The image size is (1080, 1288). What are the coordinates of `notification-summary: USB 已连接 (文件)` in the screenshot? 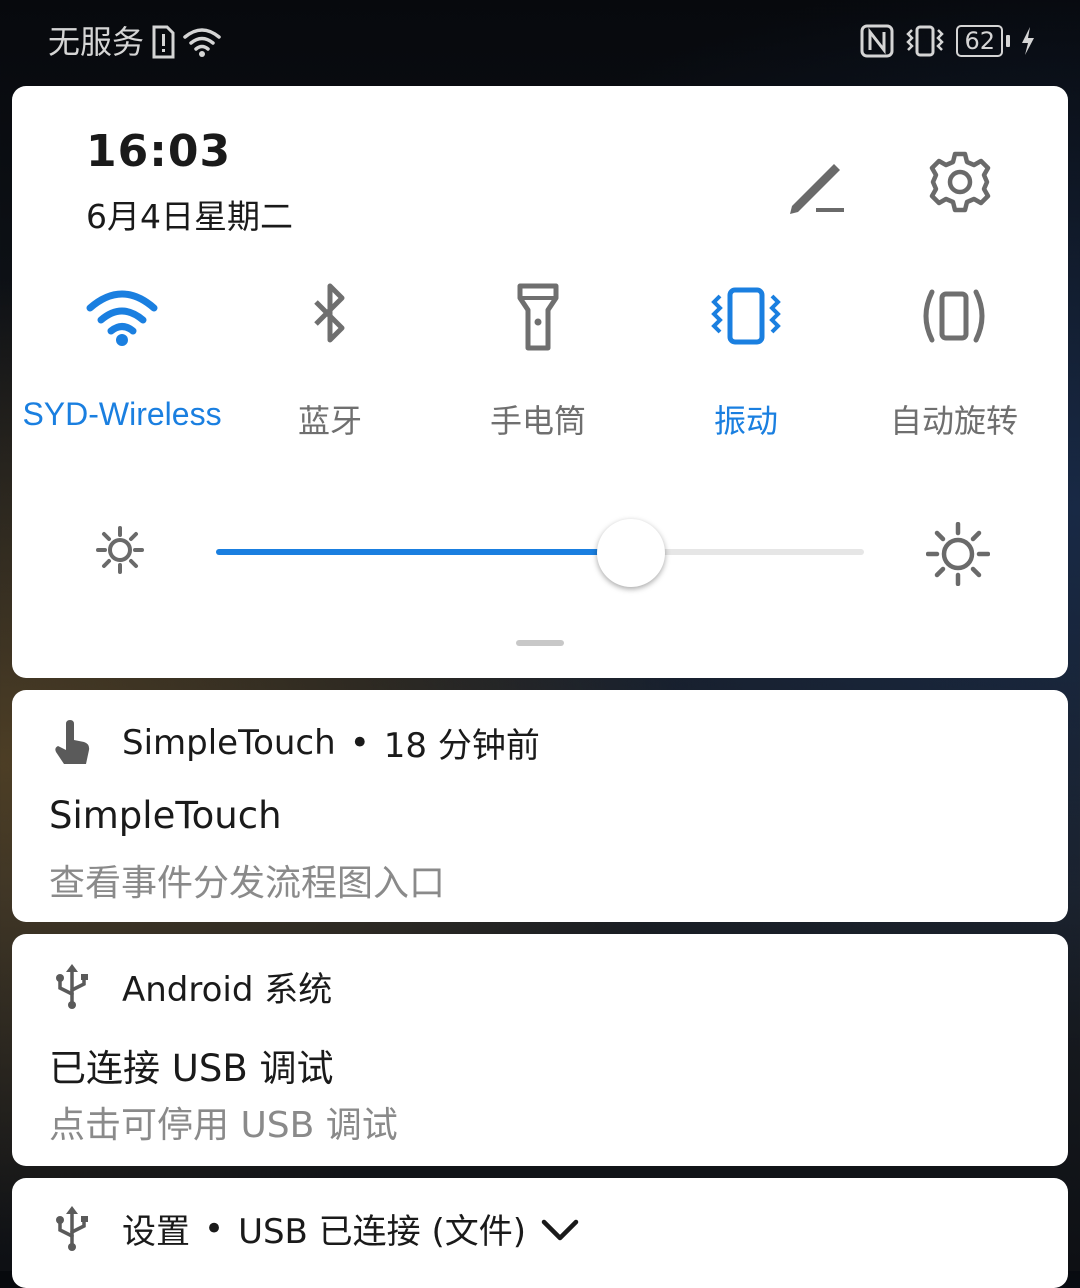 It's located at (382, 1232).